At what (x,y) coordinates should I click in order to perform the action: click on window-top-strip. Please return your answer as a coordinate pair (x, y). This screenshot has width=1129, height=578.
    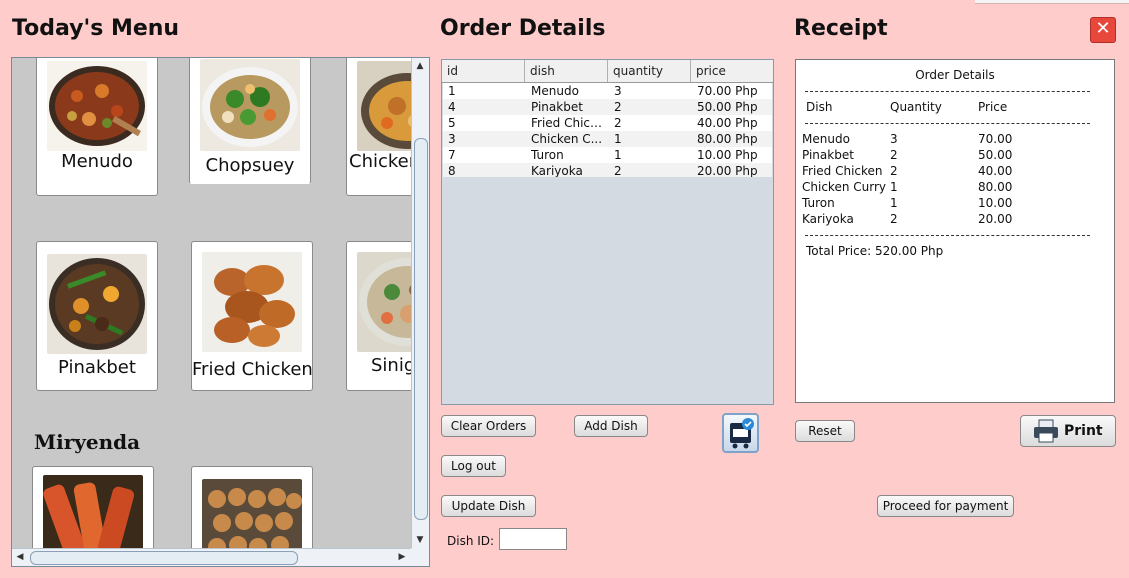
    Looking at the image, I should click on (1052, 2).